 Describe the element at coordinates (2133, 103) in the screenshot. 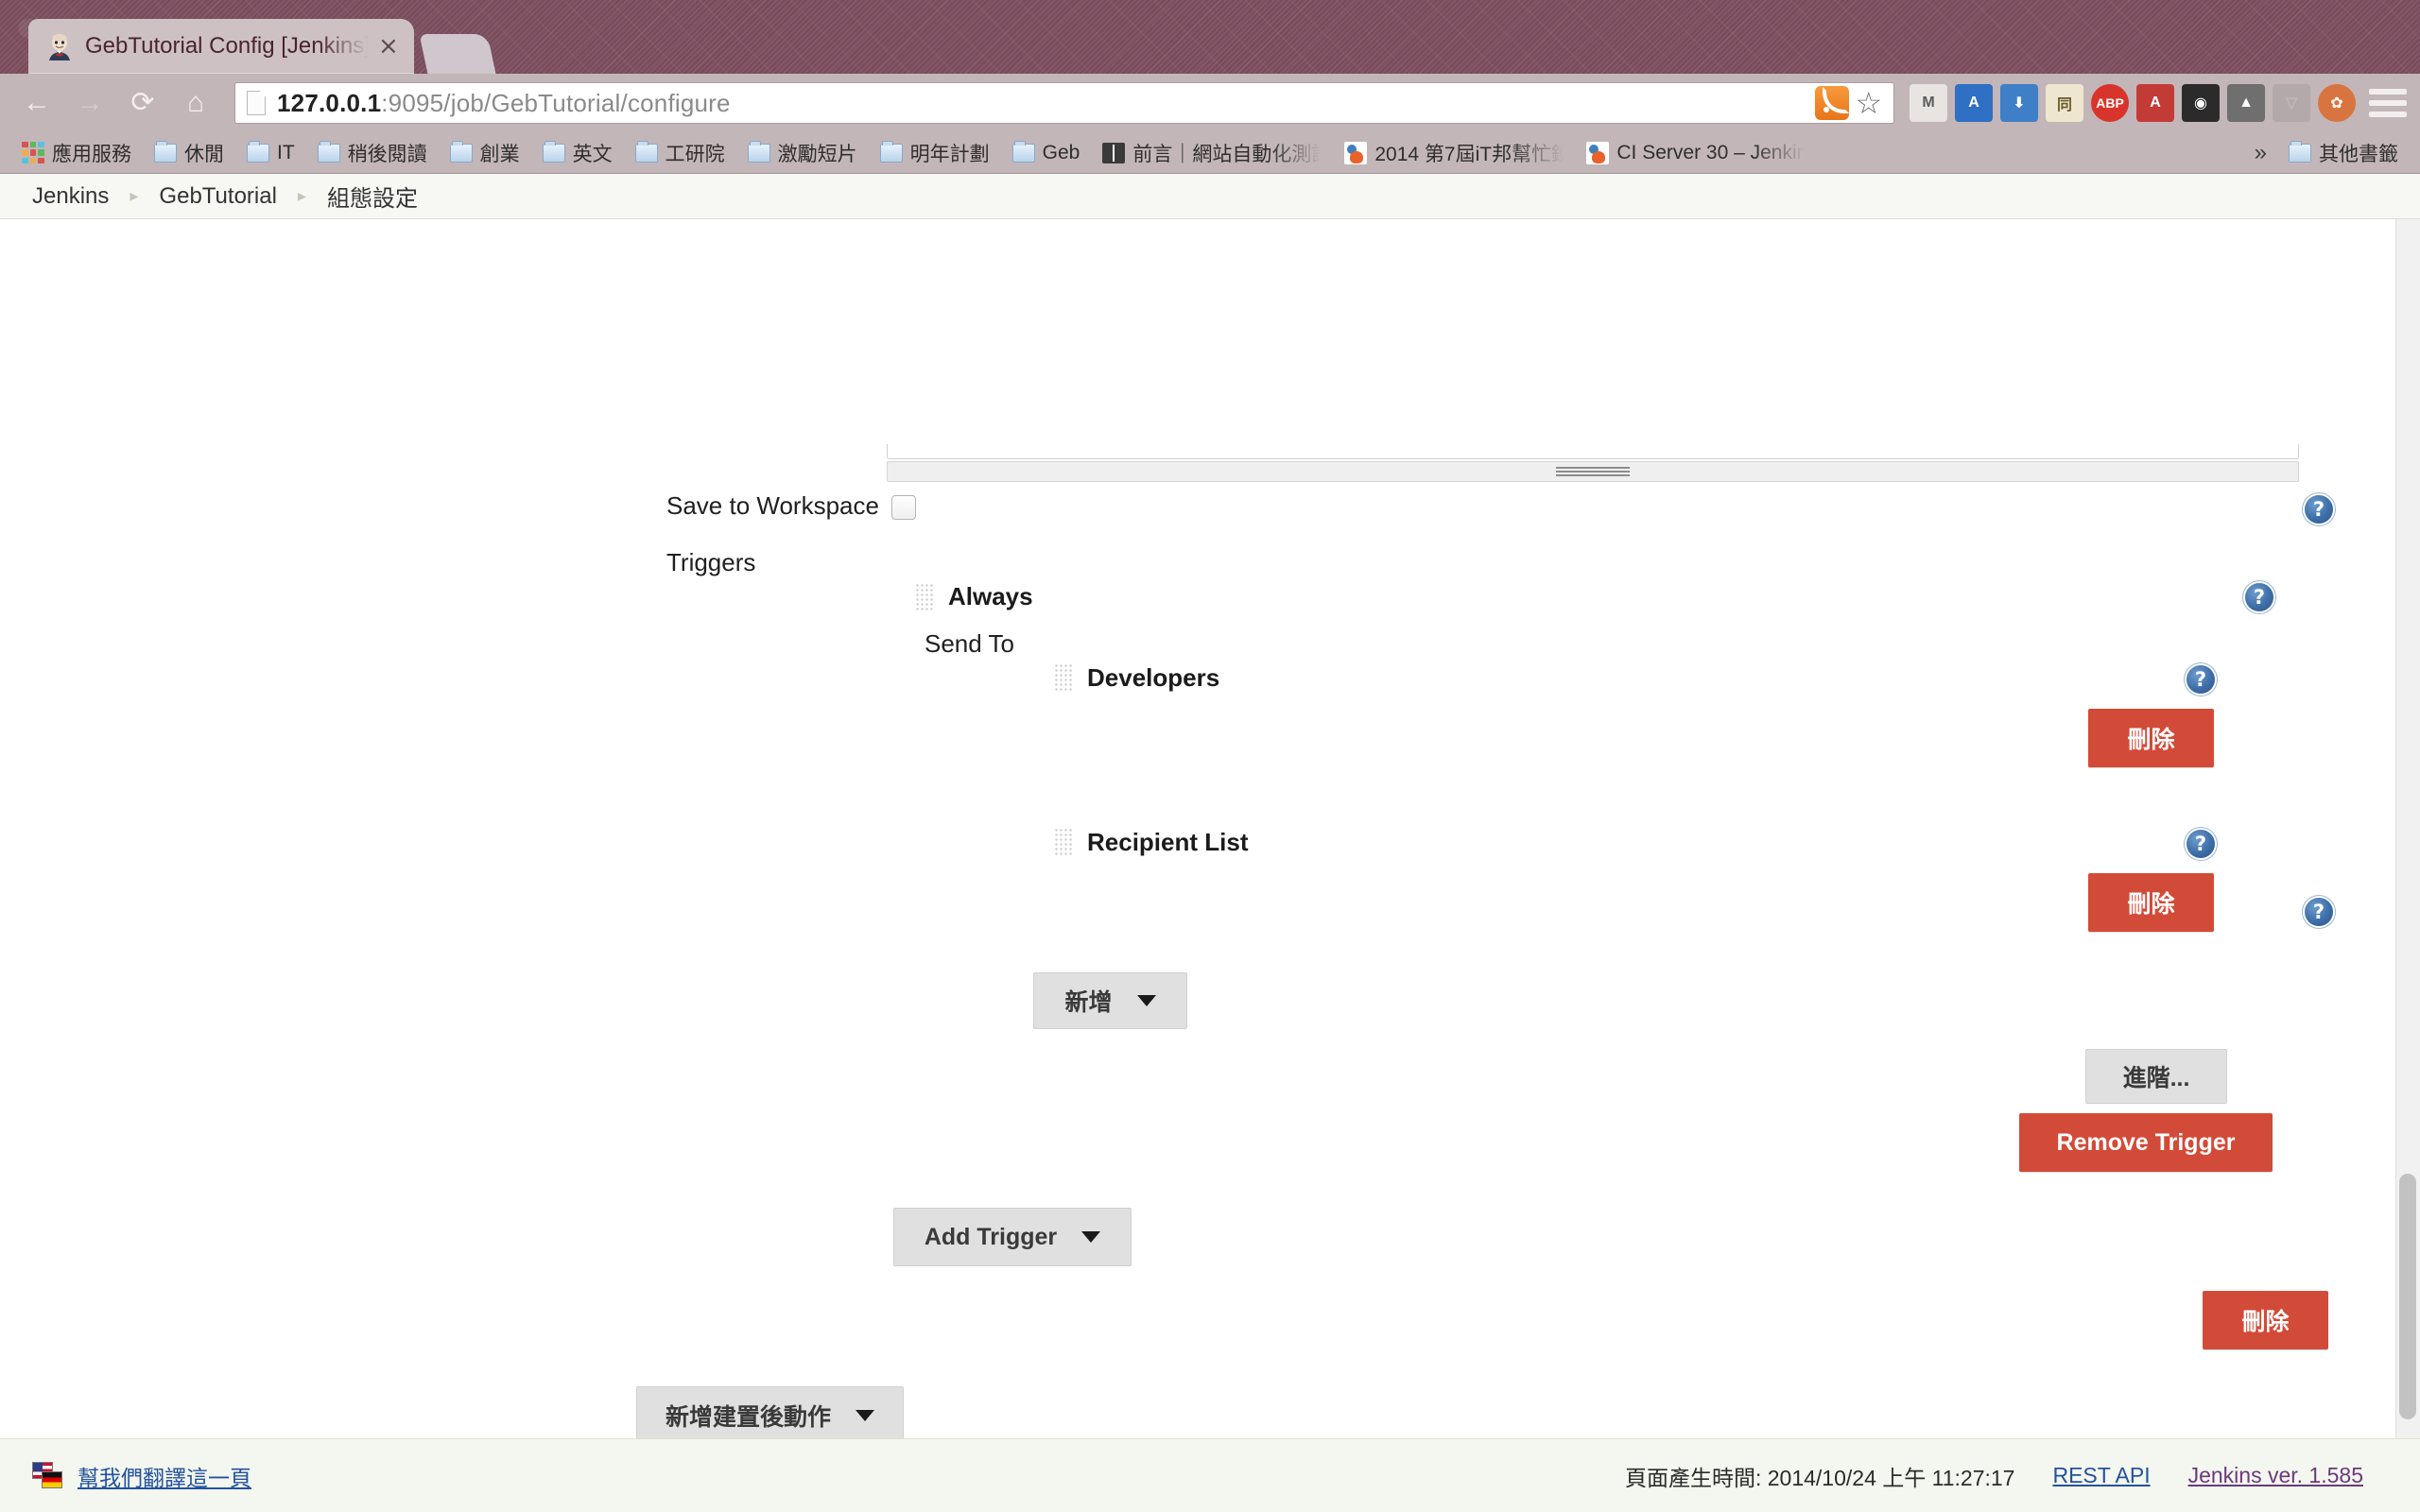

I see `extension-toolbar: M A ⬇ 同 ABP A ◉ ▲ ▽ ✿` at that location.